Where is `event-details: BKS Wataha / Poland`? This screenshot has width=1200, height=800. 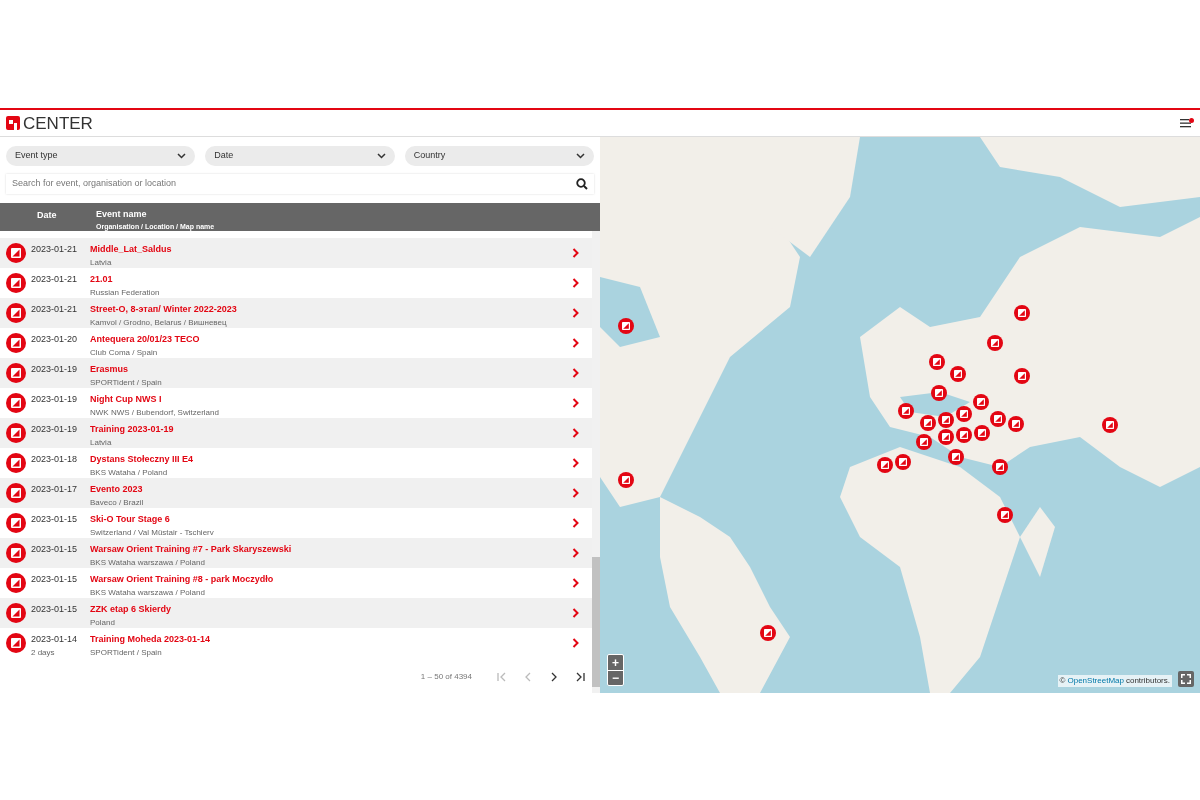 event-details: BKS Wataha / Poland is located at coordinates (129, 472).